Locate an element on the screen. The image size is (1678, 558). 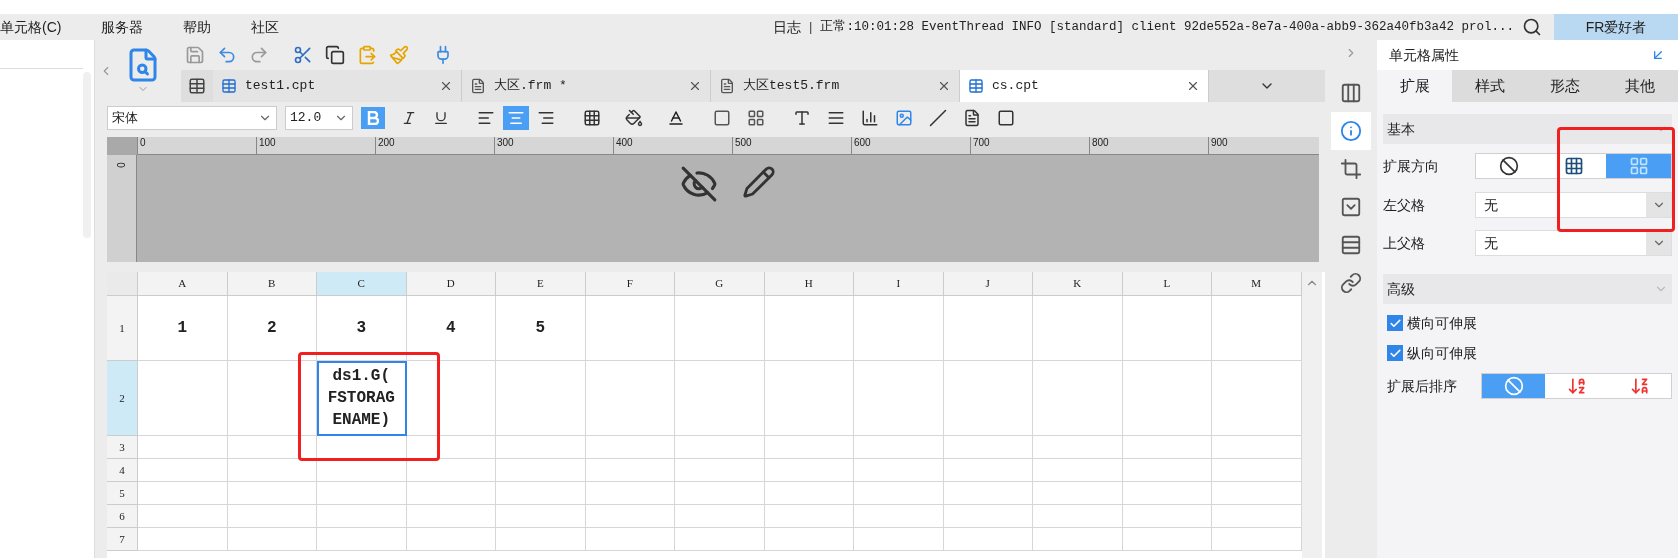
panel-tab: 样式 is located at coordinates (1490, 86).